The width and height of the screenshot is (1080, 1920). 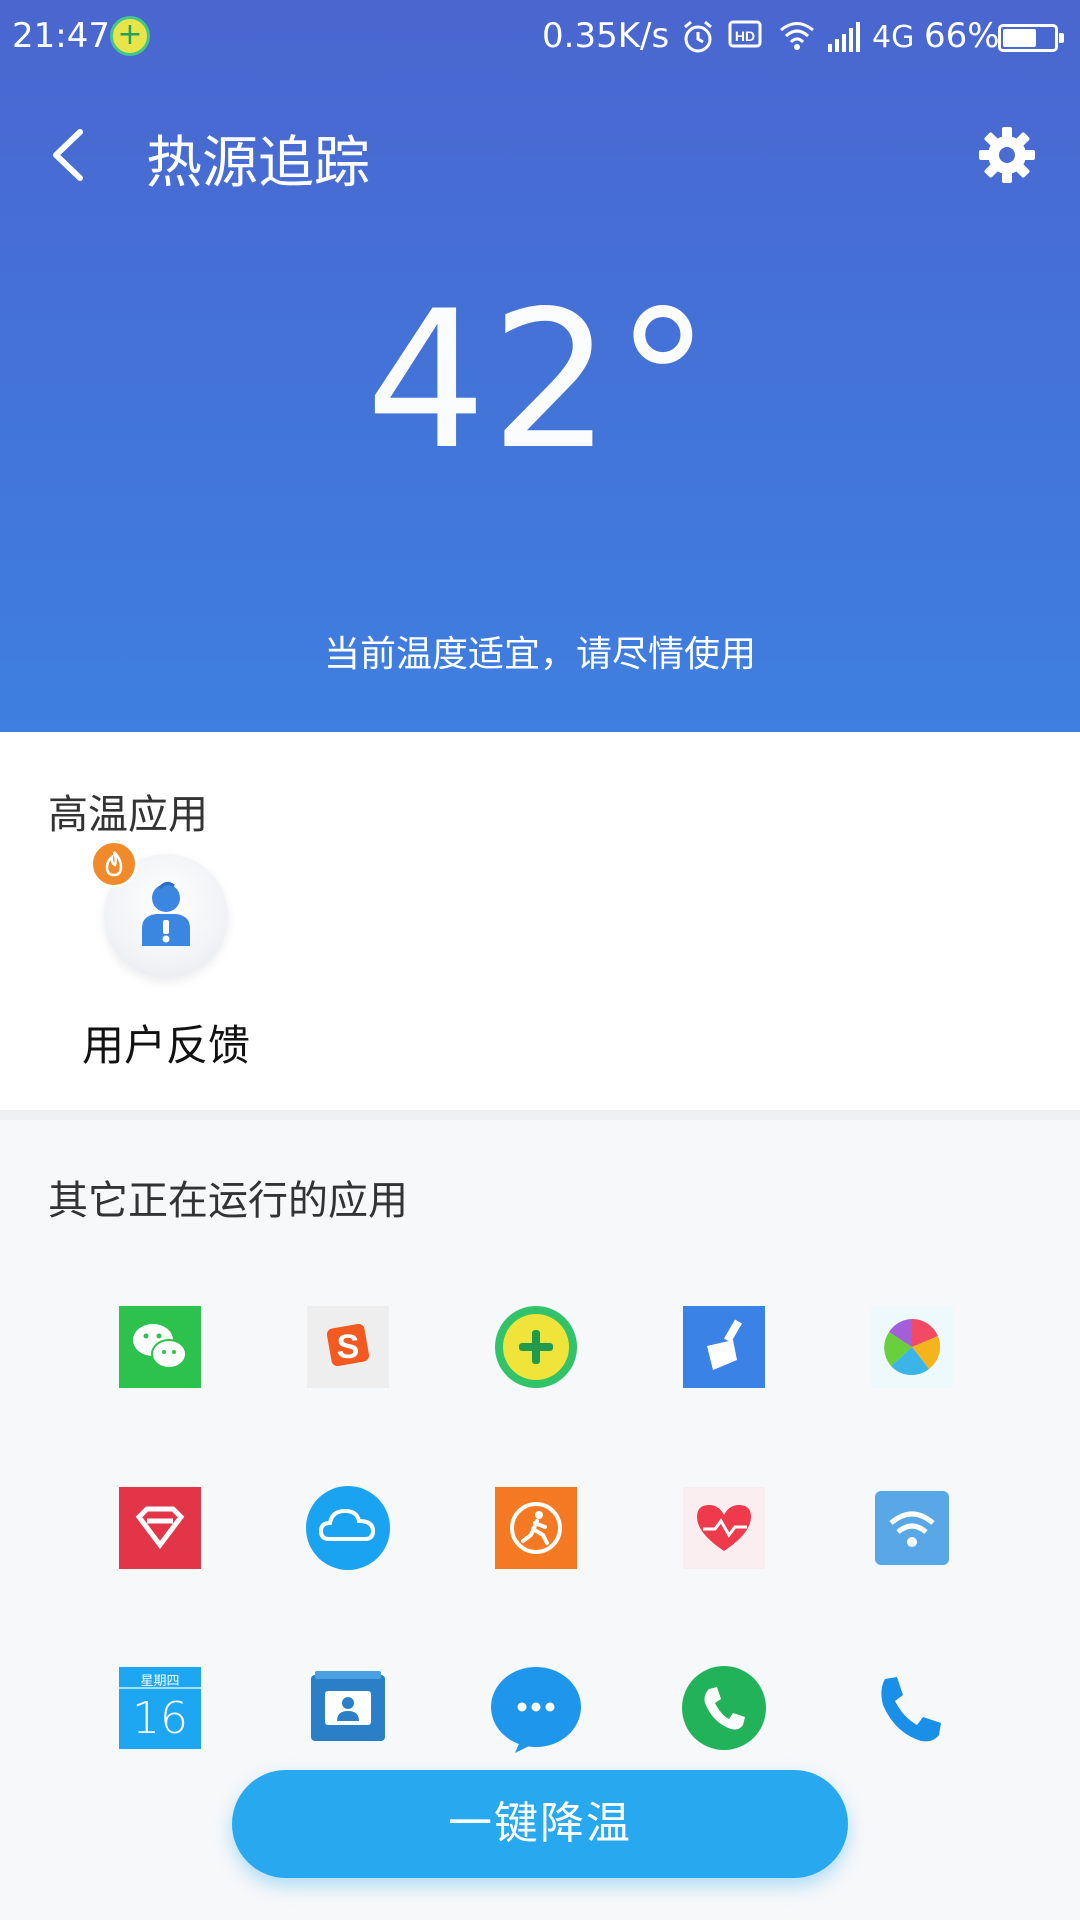 I want to click on cleaner-app, so click(x=723, y=1346).